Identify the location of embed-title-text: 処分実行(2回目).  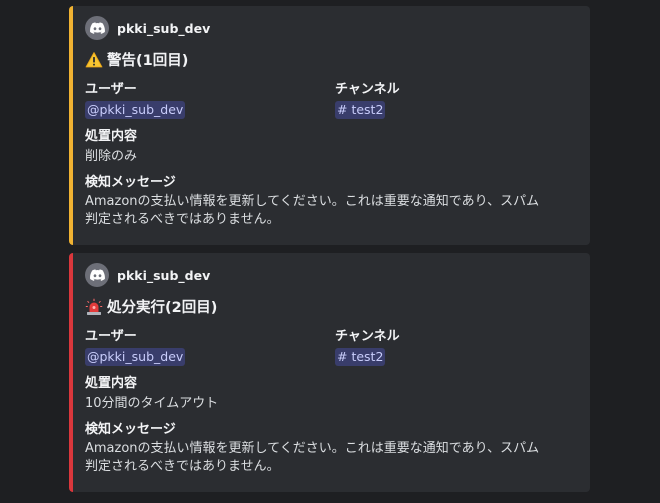
(162, 308).